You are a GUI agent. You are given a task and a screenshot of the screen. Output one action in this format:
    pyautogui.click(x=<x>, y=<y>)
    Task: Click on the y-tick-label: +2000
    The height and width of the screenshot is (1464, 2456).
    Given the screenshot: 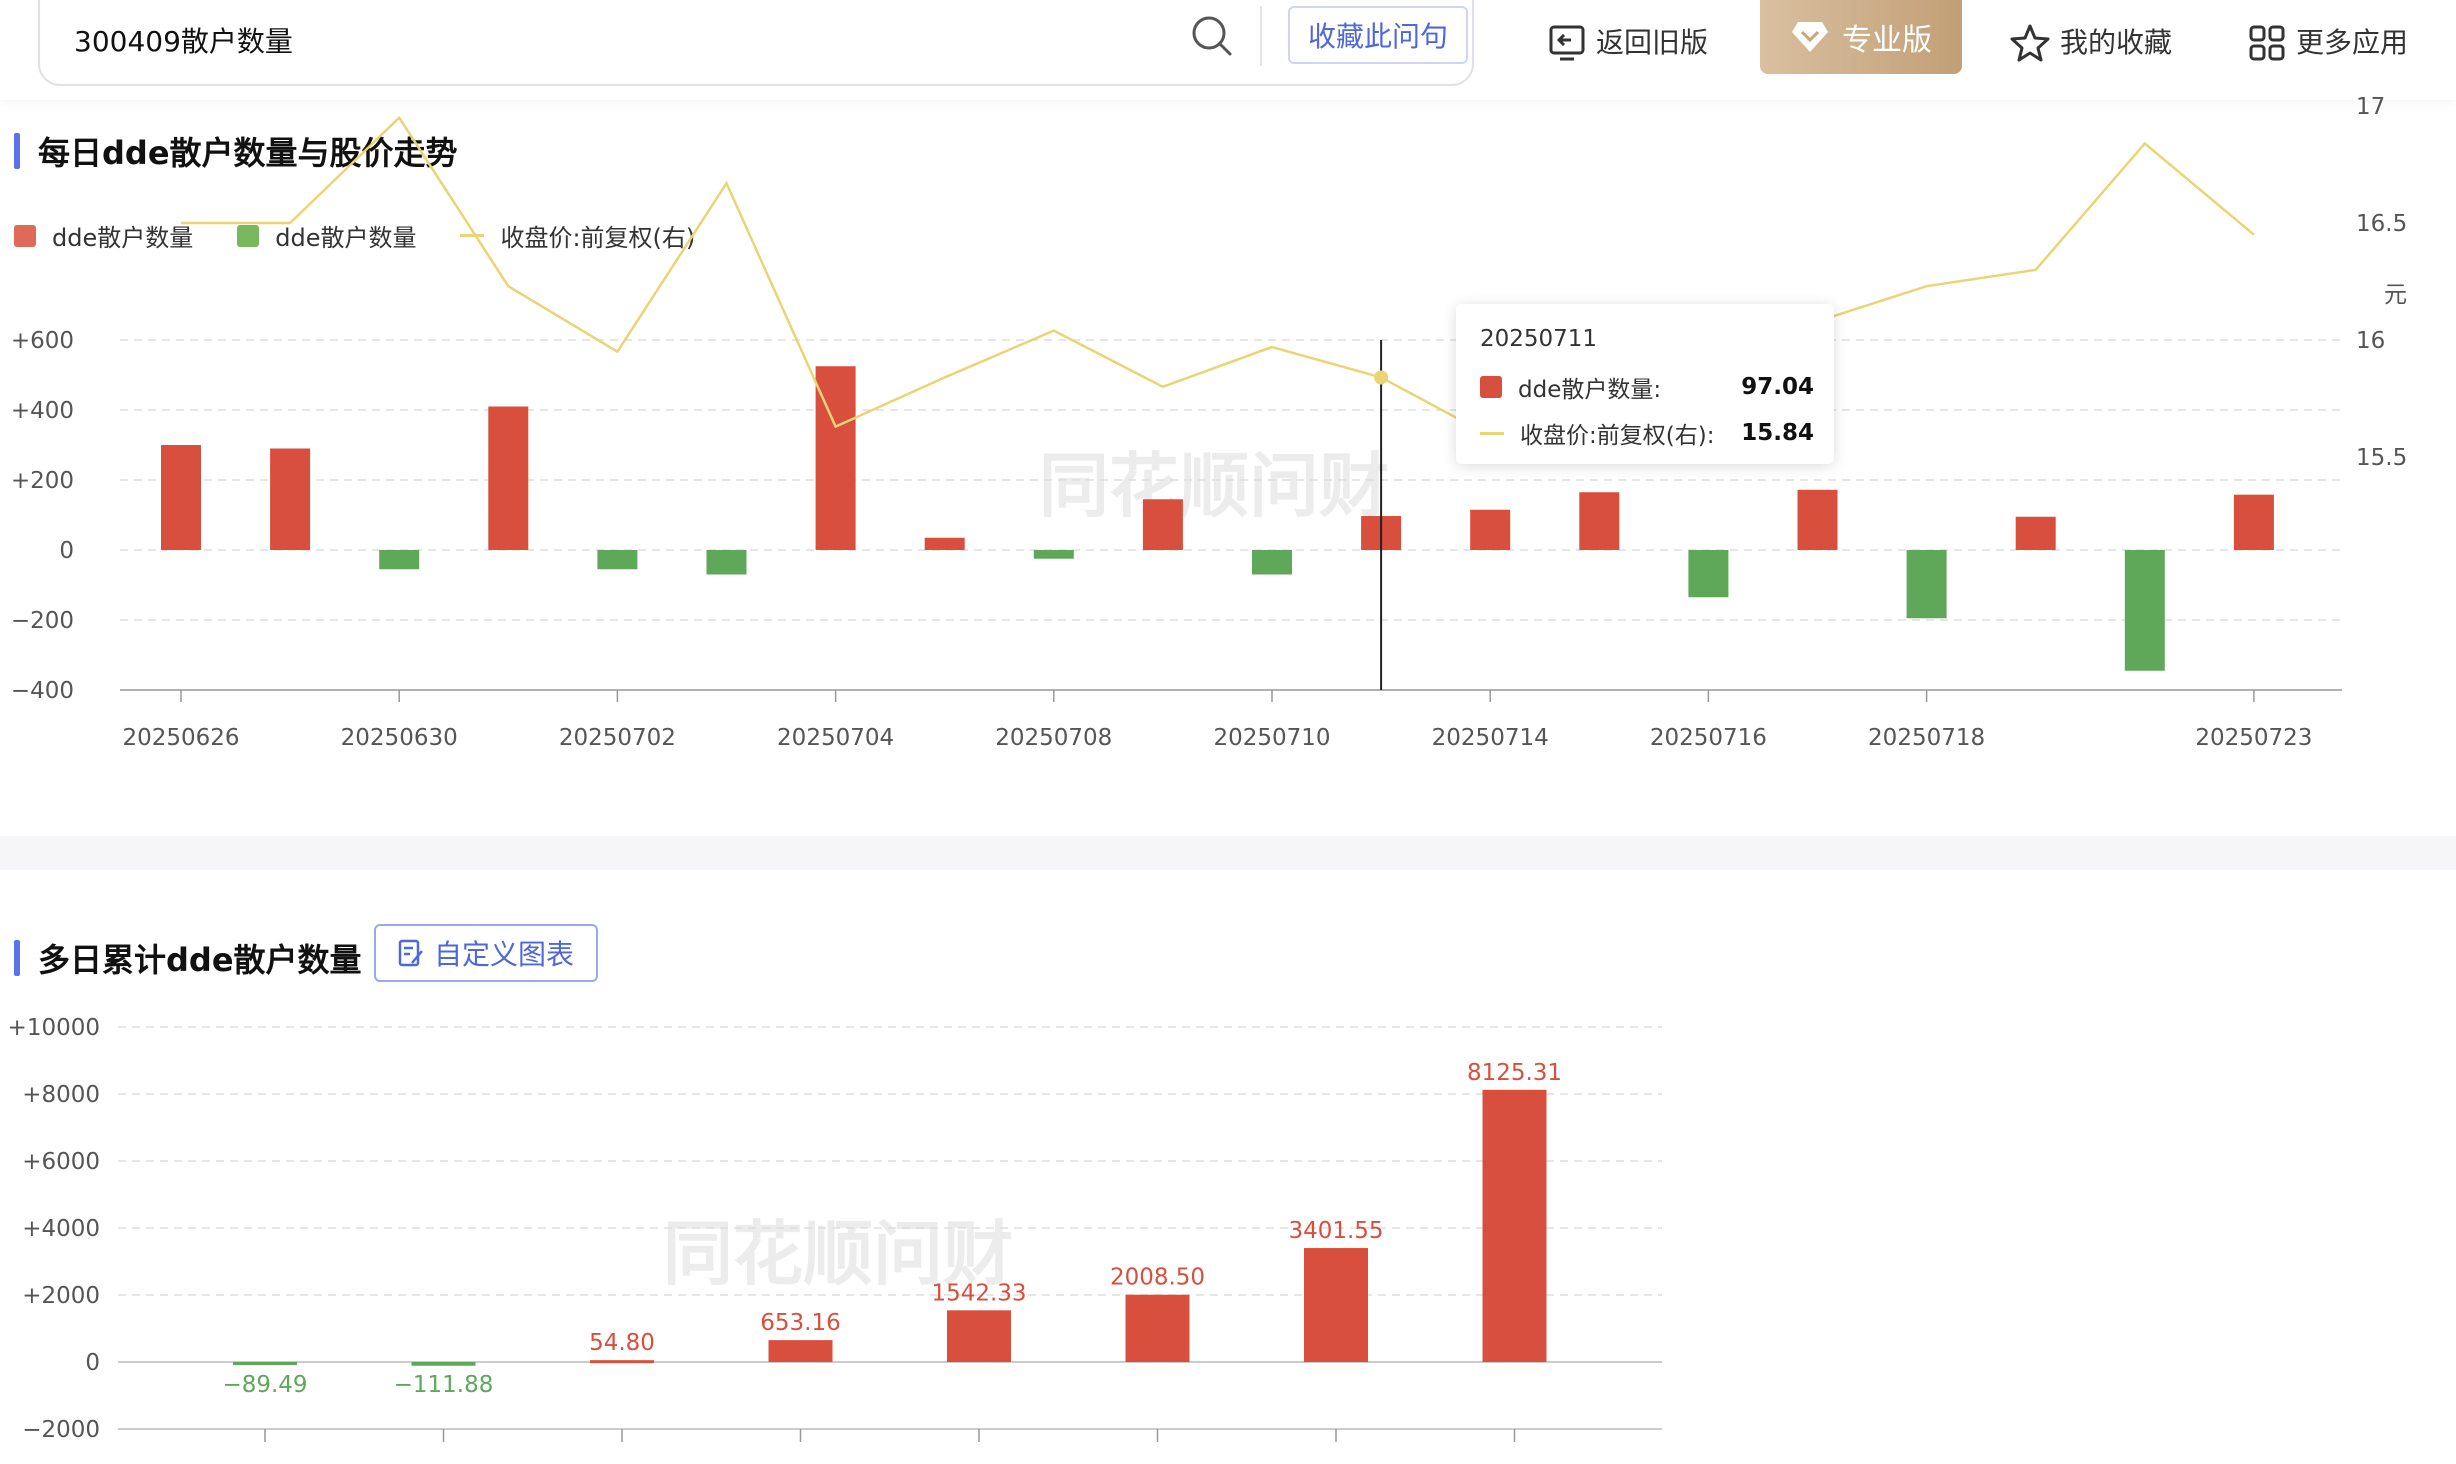 What is the action you would take?
    pyautogui.click(x=61, y=1296)
    